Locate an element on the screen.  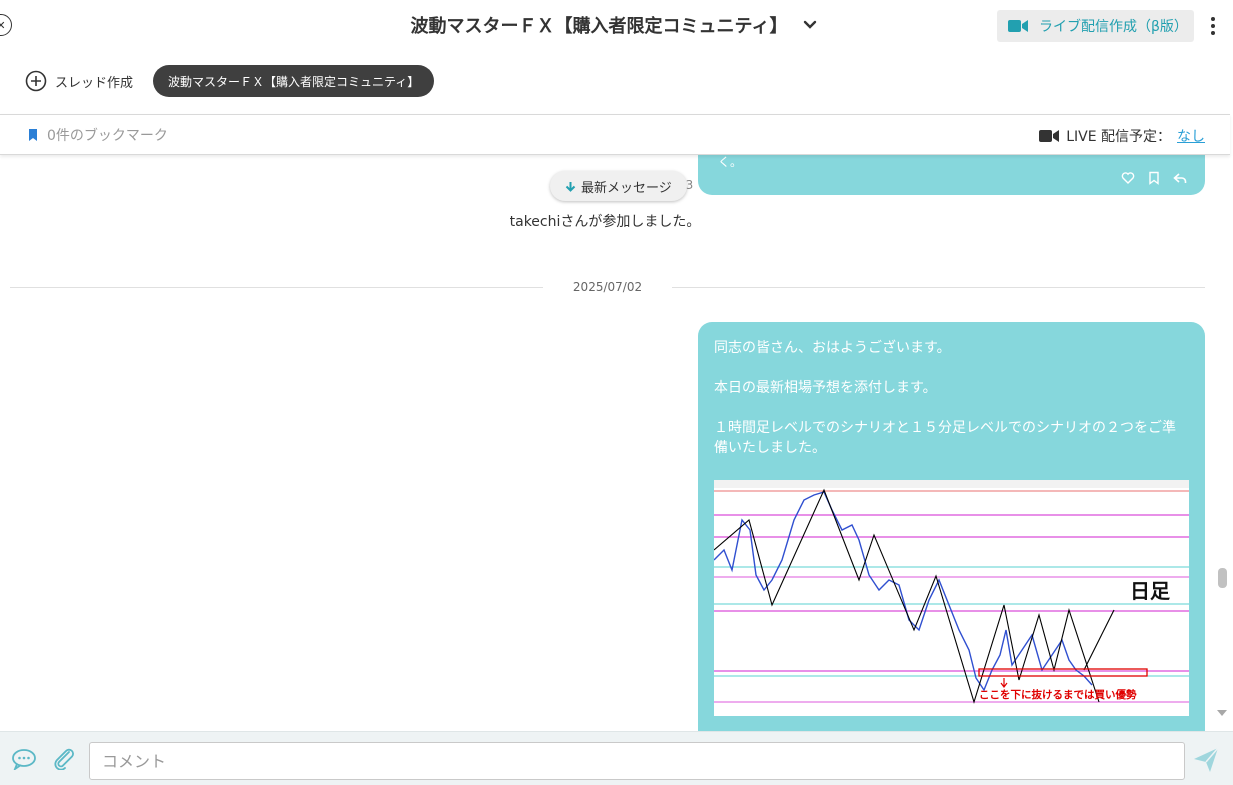
bookmark-bar: 0件のブックマーク LIVE 配信予定： なし is located at coordinates (615, 134).